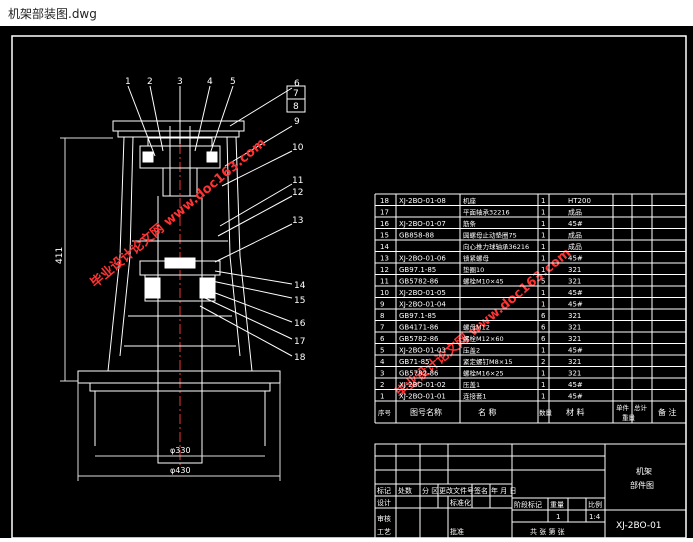 Image resolution: width=693 pixels, height=542 pixels. Describe the element at coordinates (496, 246) in the screenshot. I see `bom-row-name: 向心推力球轴承36216` at that location.